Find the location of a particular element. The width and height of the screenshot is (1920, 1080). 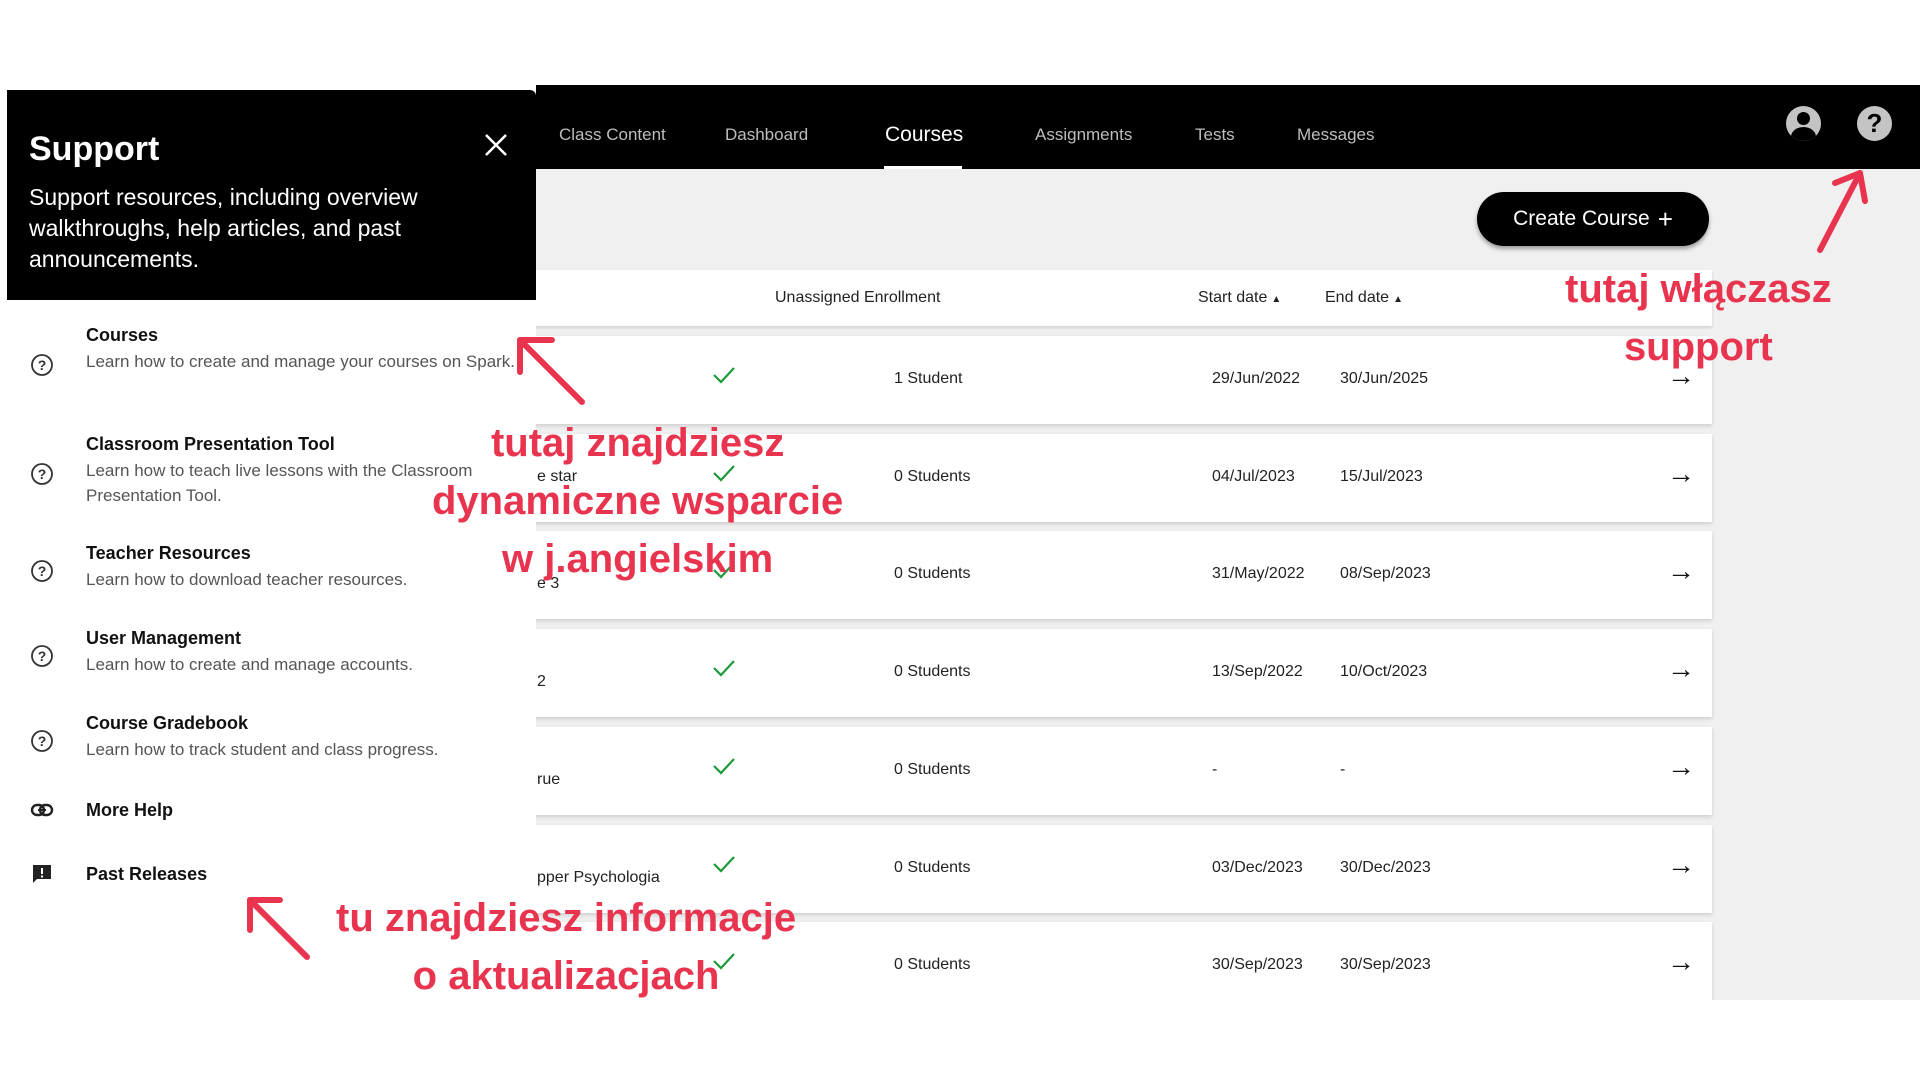

support-item-title: Course Gradebook is located at coordinates (167, 723).